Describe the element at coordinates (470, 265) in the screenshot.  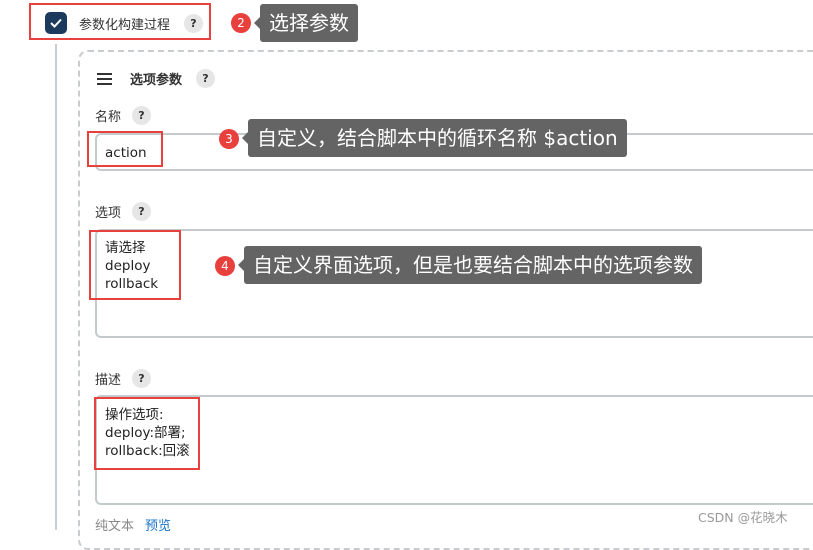
I see `annotation-tooltip-4: 自定义界面选项，但是也要结合脚本中的选项参数` at that location.